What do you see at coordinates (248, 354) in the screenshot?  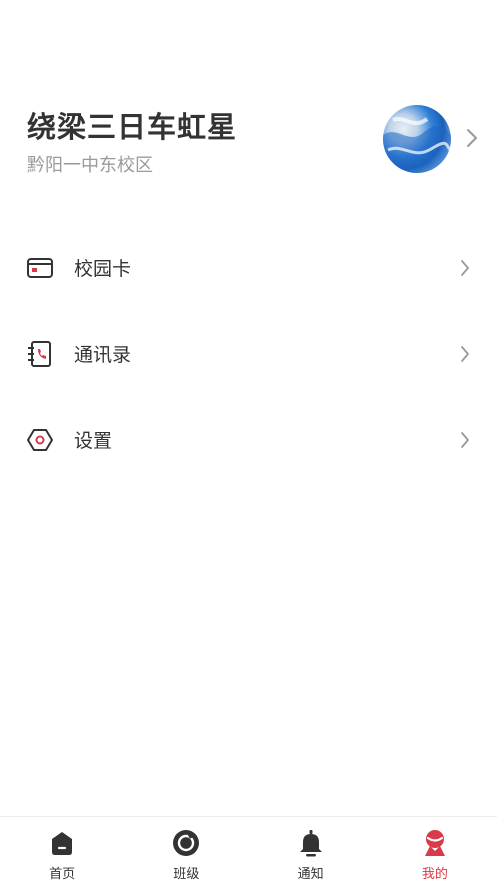 I see `menu-item-contacts: 通讯录` at bounding box center [248, 354].